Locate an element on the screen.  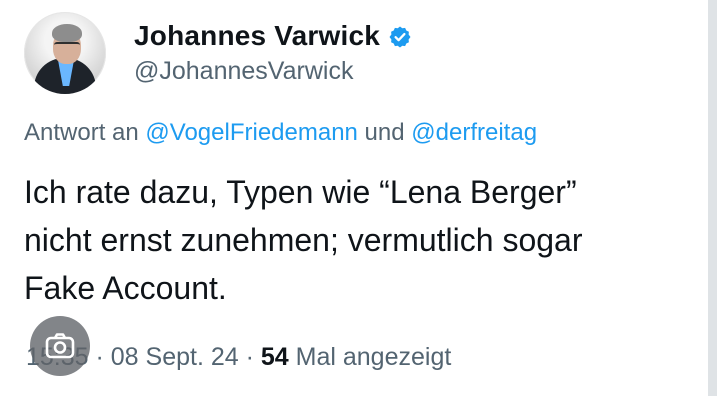
views-label: Mal angezeigt is located at coordinates (370, 357).